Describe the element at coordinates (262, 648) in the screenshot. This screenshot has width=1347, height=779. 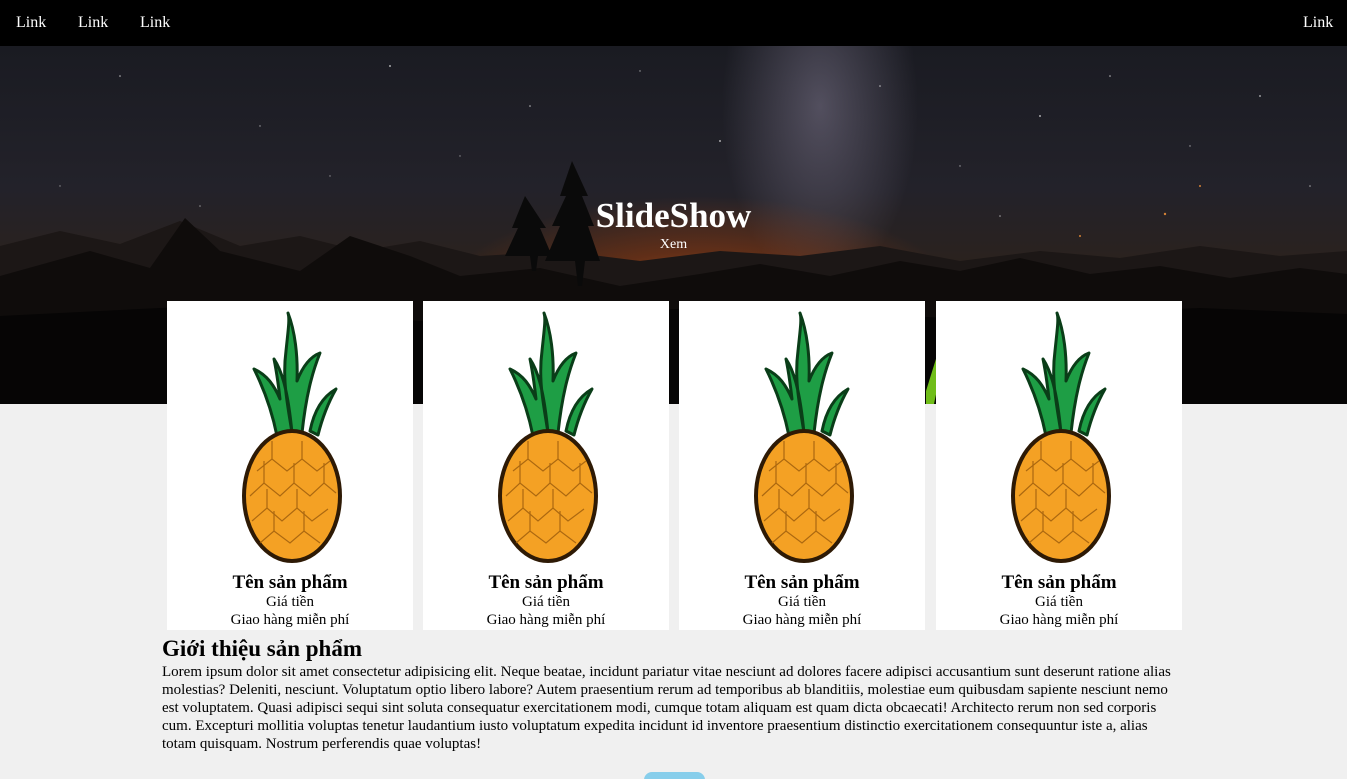
I see `intro-title: Giới thiệu sản phẩm` at that location.